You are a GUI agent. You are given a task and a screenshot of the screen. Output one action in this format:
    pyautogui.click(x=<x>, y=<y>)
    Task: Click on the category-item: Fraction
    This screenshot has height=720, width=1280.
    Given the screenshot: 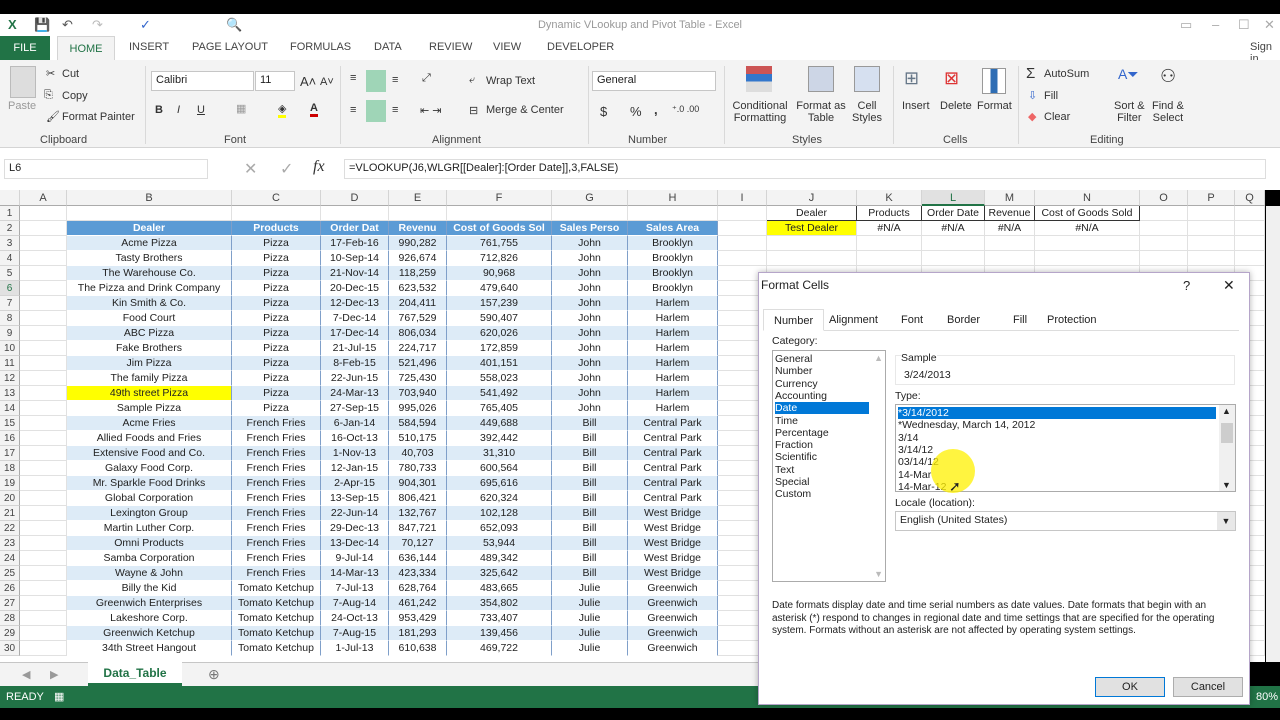 What is the action you would take?
    pyautogui.click(x=822, y=445)
    